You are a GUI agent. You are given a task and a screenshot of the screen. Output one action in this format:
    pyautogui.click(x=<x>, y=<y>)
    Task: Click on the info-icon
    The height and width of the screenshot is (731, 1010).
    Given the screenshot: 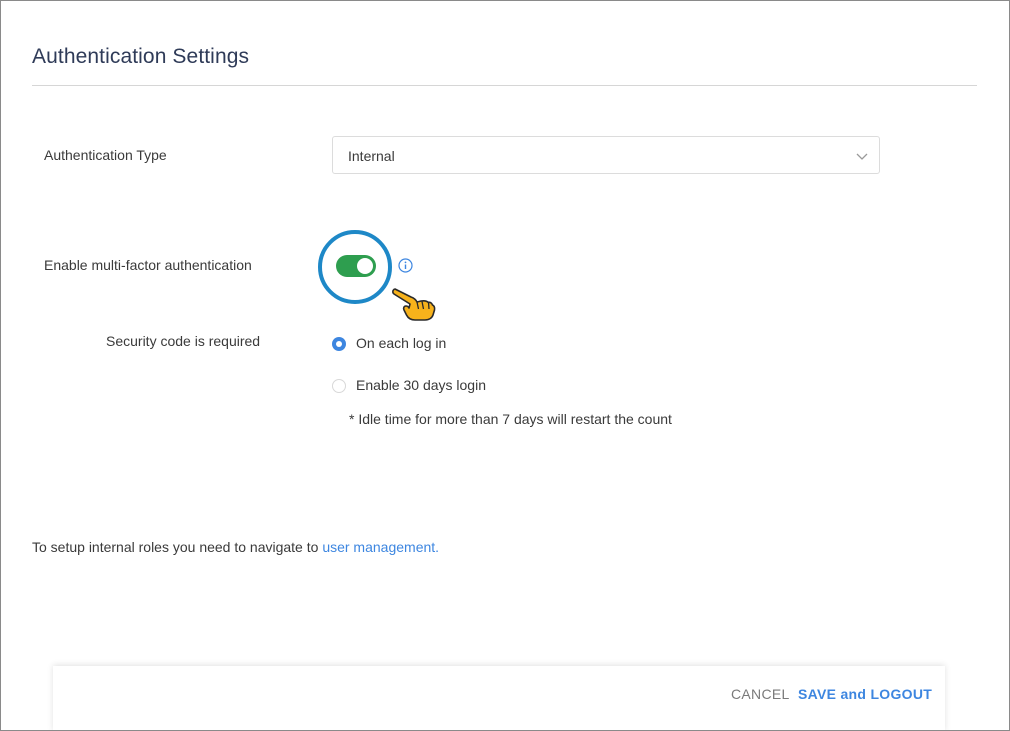 What is the action you would take?
    pyautogui.click(x=405, y=265)
    